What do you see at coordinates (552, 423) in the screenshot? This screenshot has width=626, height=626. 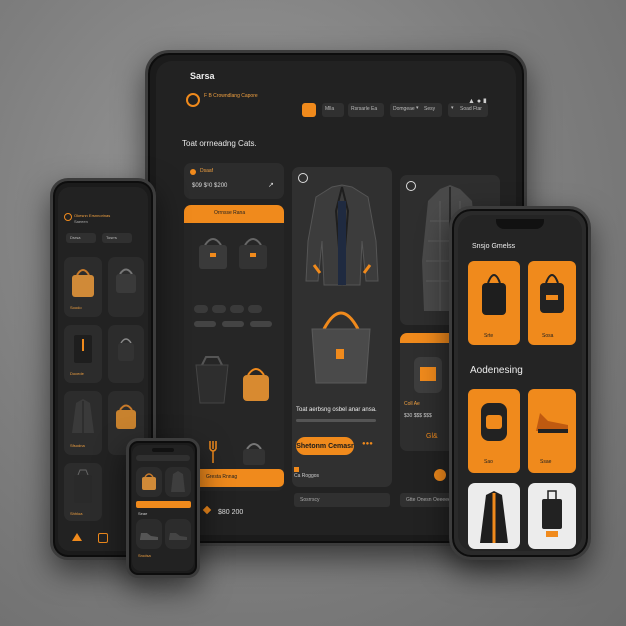 I see `heel-shoe-icon` at bounding box center [552, 423].